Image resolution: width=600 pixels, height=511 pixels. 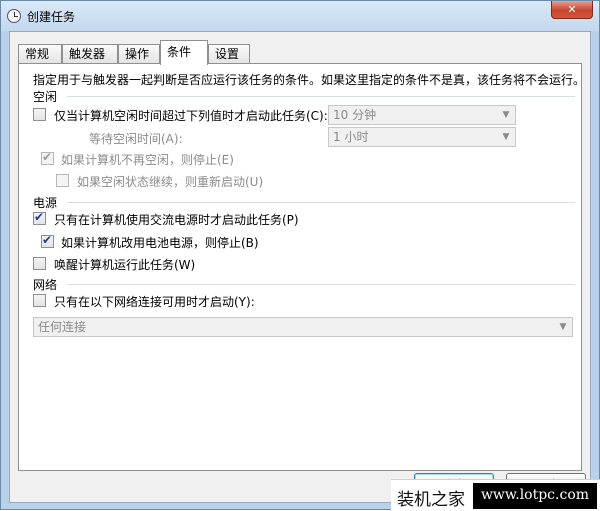 I want to click on idle-header: 空闲, so click(x=45, y=97).